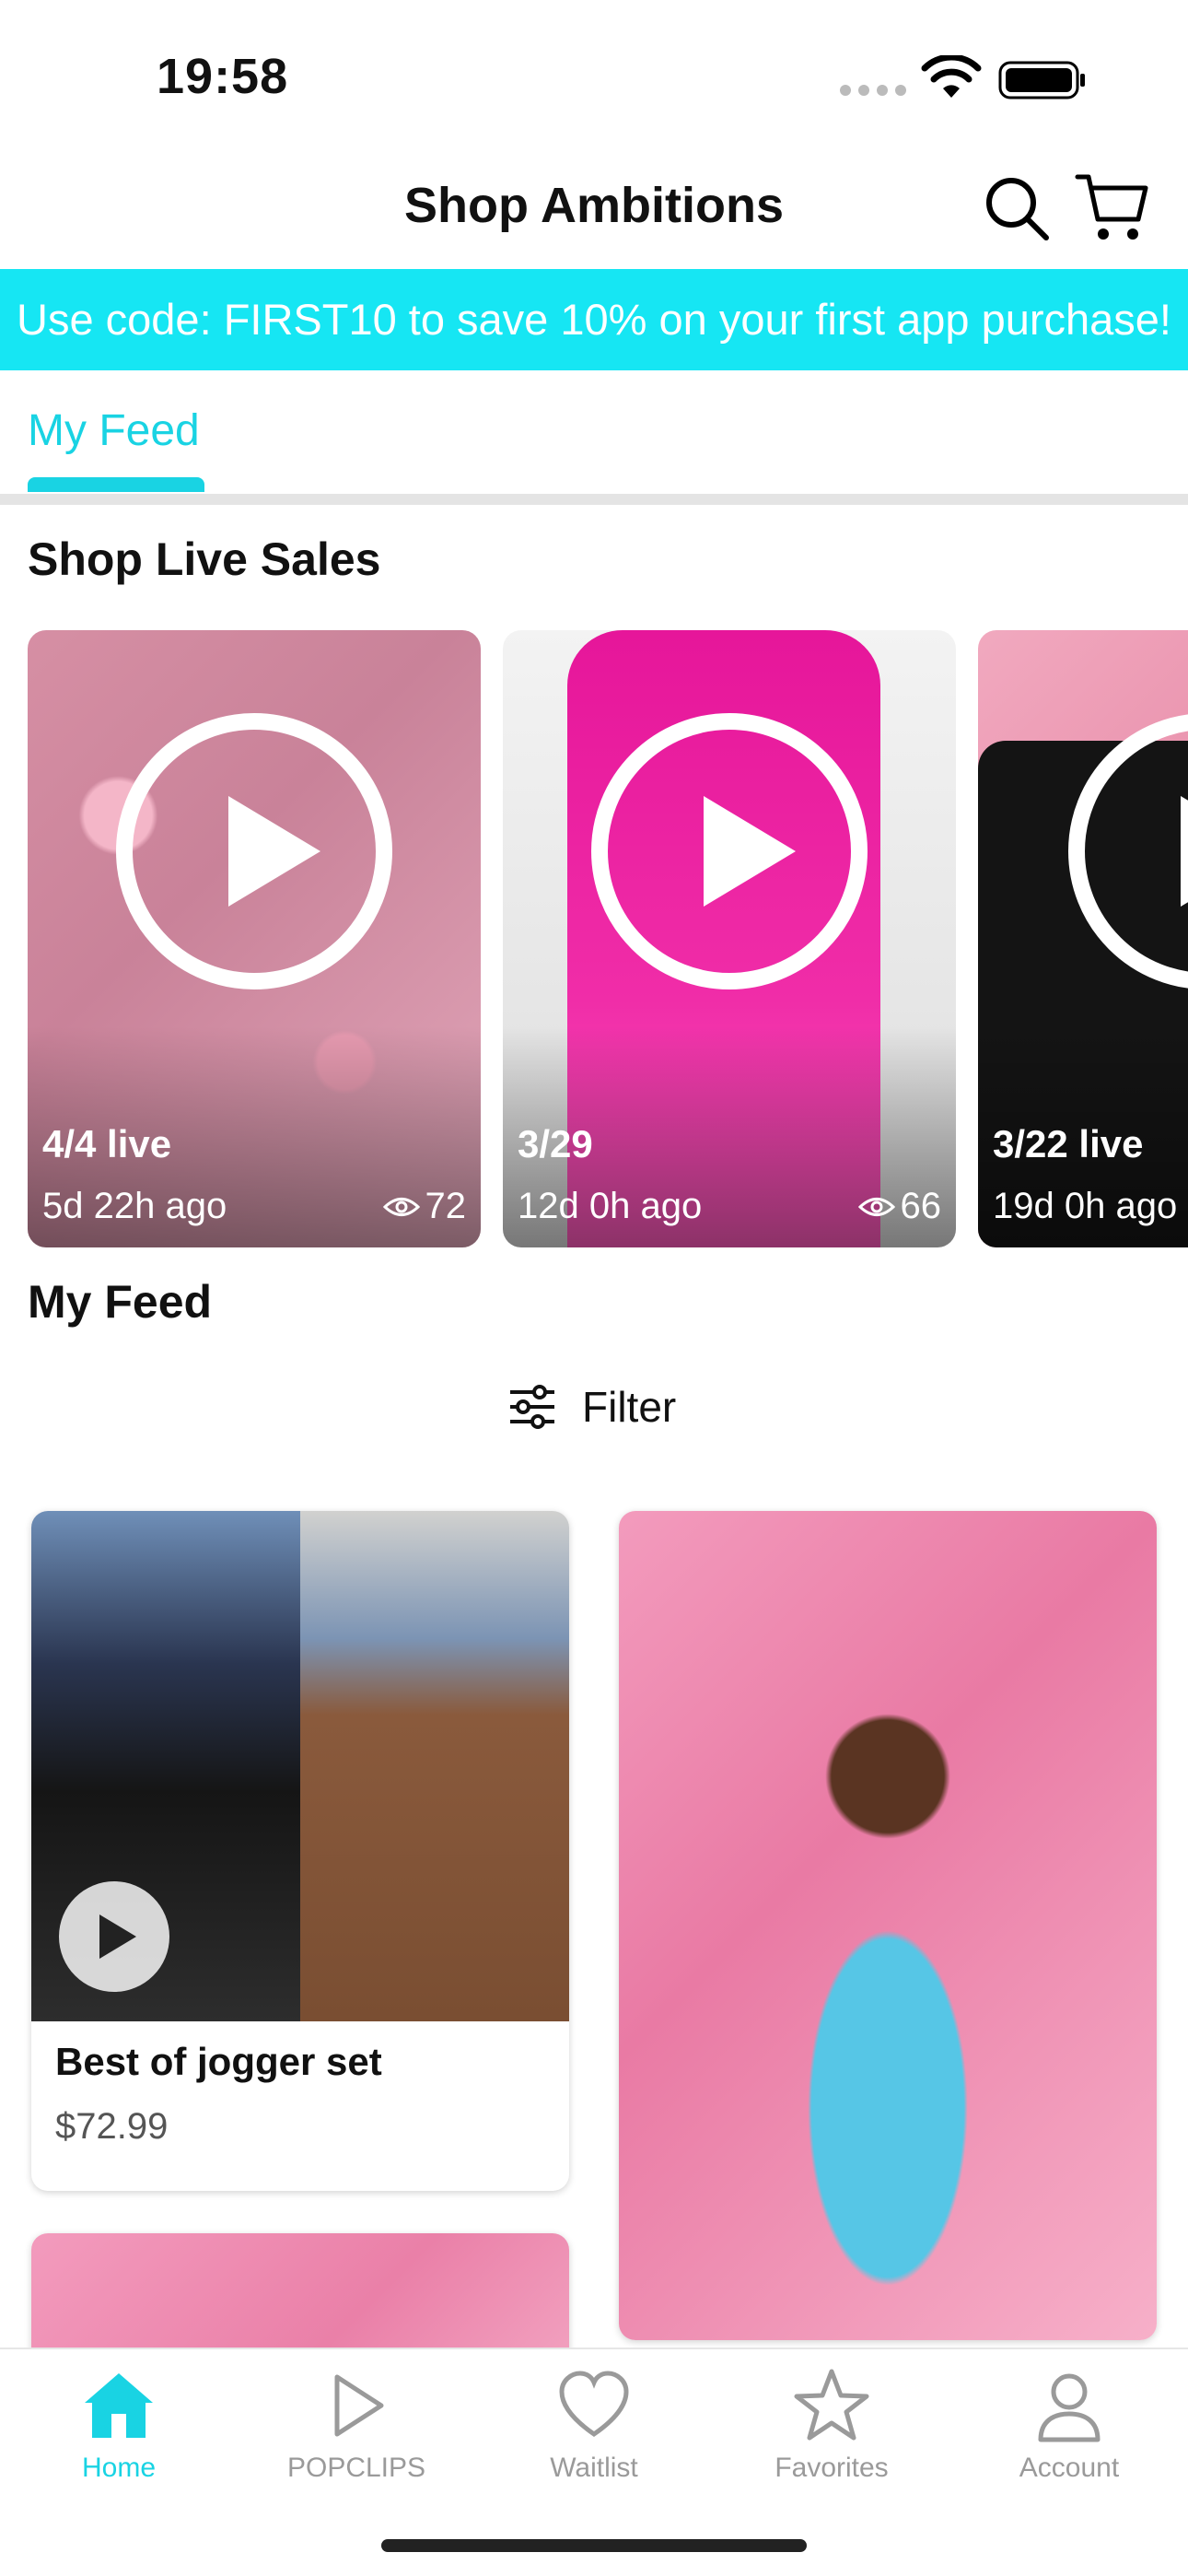 Image resolution: width=1188 pixels, height=2576 pixels. Describe the element at coordinates (1069, 2468) in the screenshot. I see `tab-label: Account` at that location.